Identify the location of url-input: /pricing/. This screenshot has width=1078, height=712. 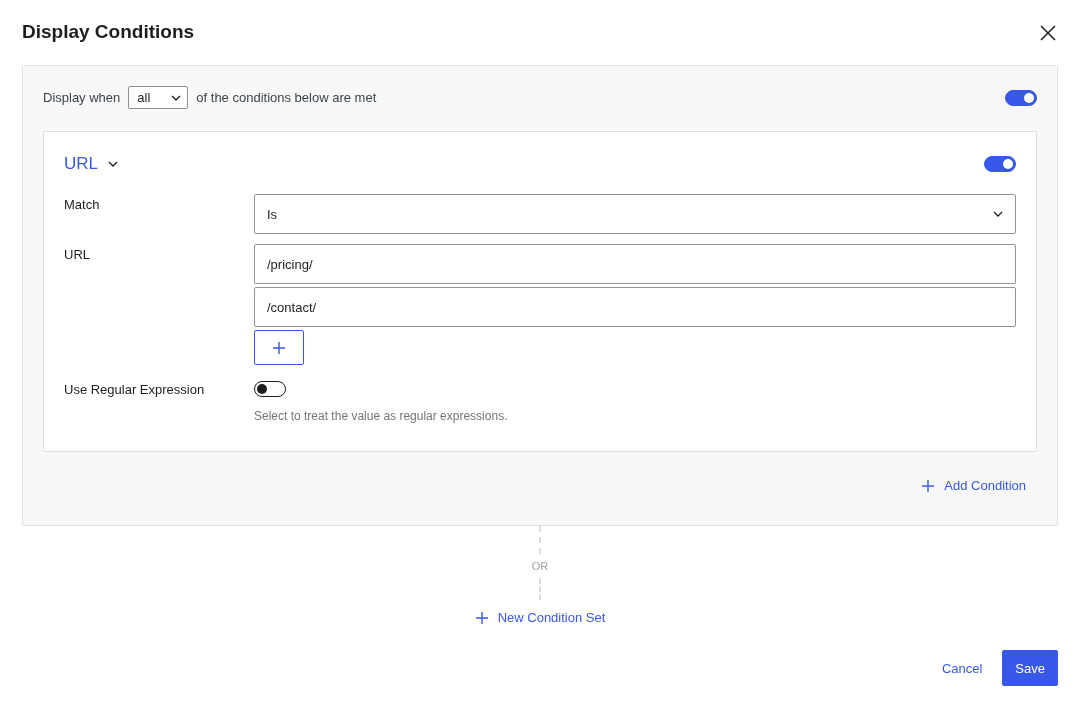
(635, 264).